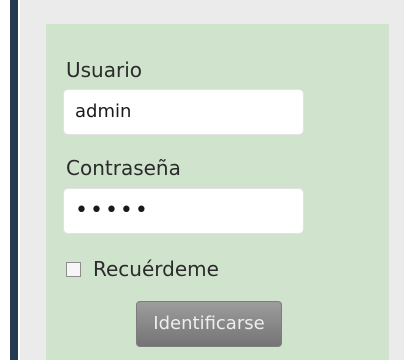  What do you see at coordinates (209, 324) in the screenshot?
I see `login-button: Identificarse` at bounding box center [209, 324].